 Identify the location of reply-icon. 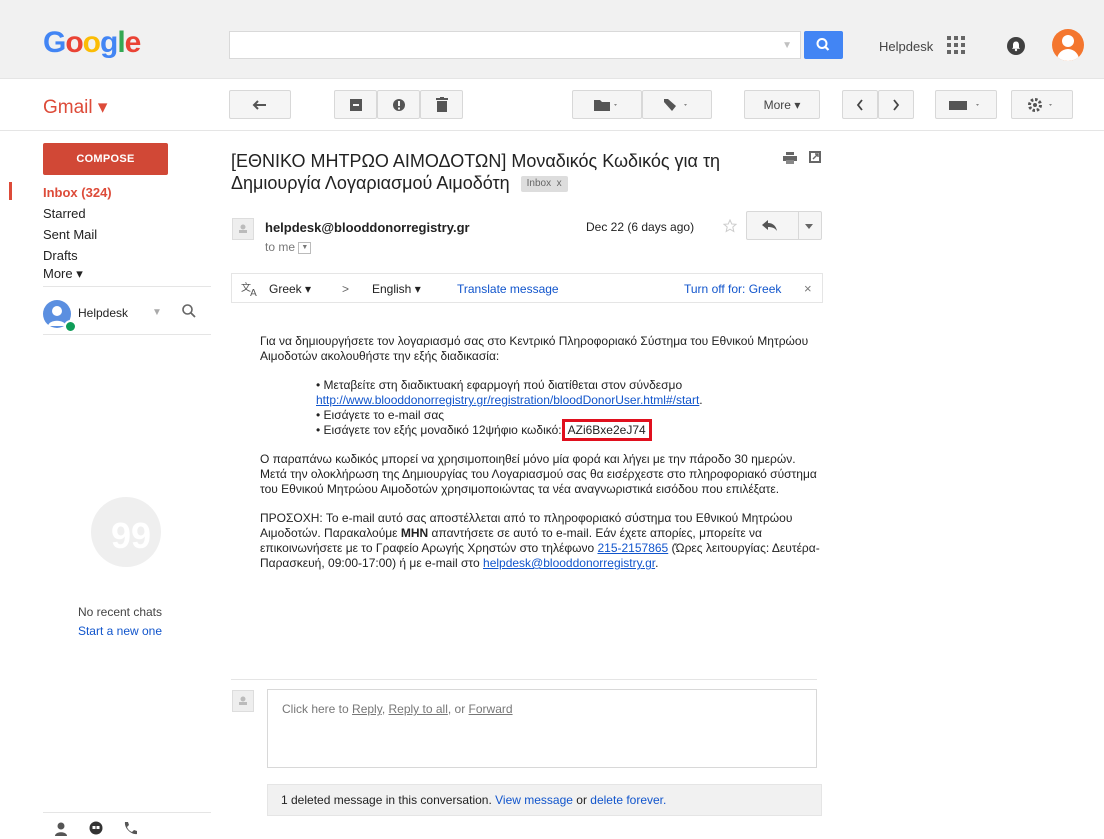
(770, 226).